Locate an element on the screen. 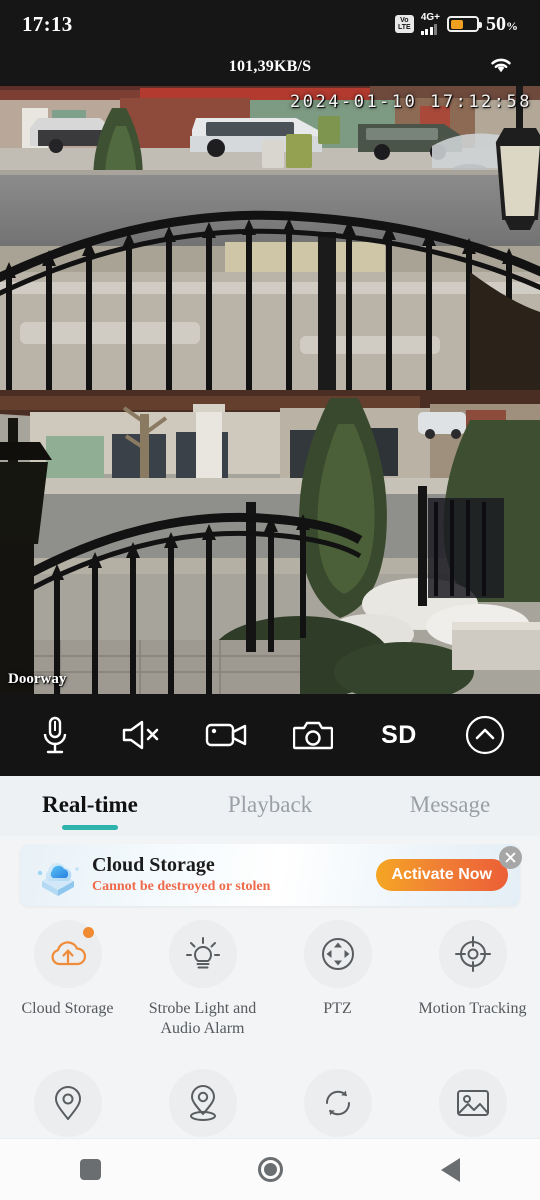  section-tabs: Real-time Playback Message is located at coordinates (270, 806).